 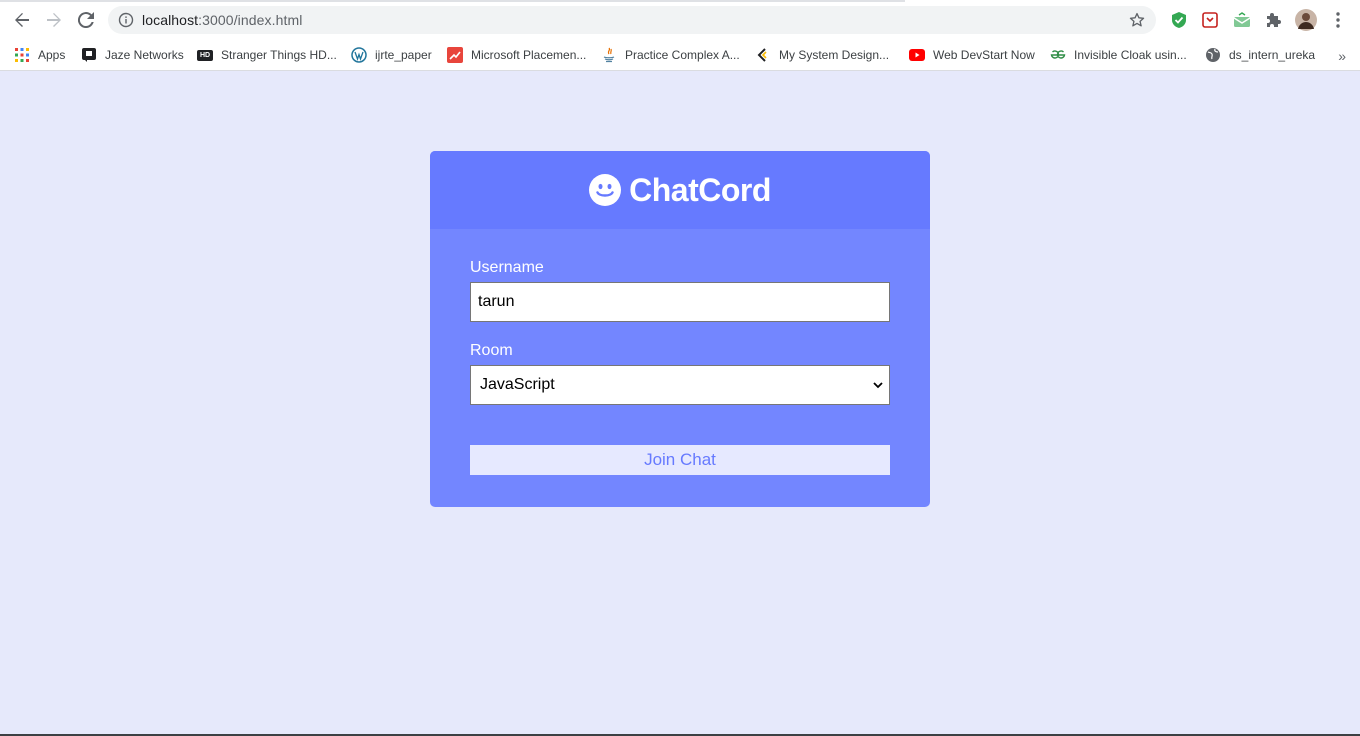 I want to click on address-bar: localhost:3000/index.html, so click(x=632, y=20).